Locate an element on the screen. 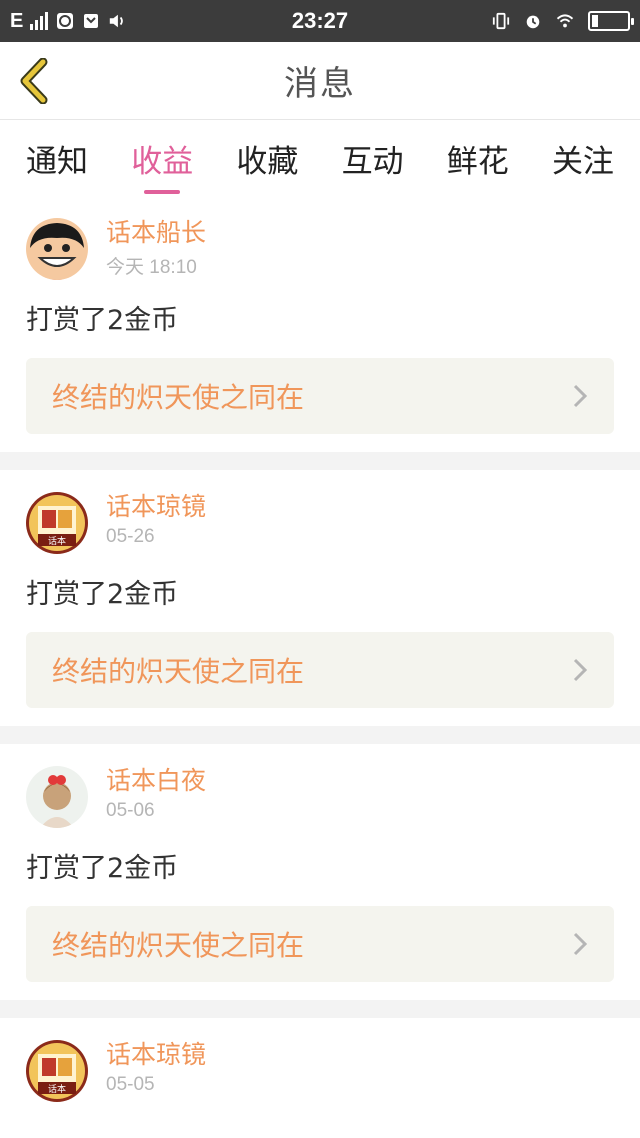 This screenshot has height=1138, width=640. timestamp: 05-06 is located at coordinates (130, 810).